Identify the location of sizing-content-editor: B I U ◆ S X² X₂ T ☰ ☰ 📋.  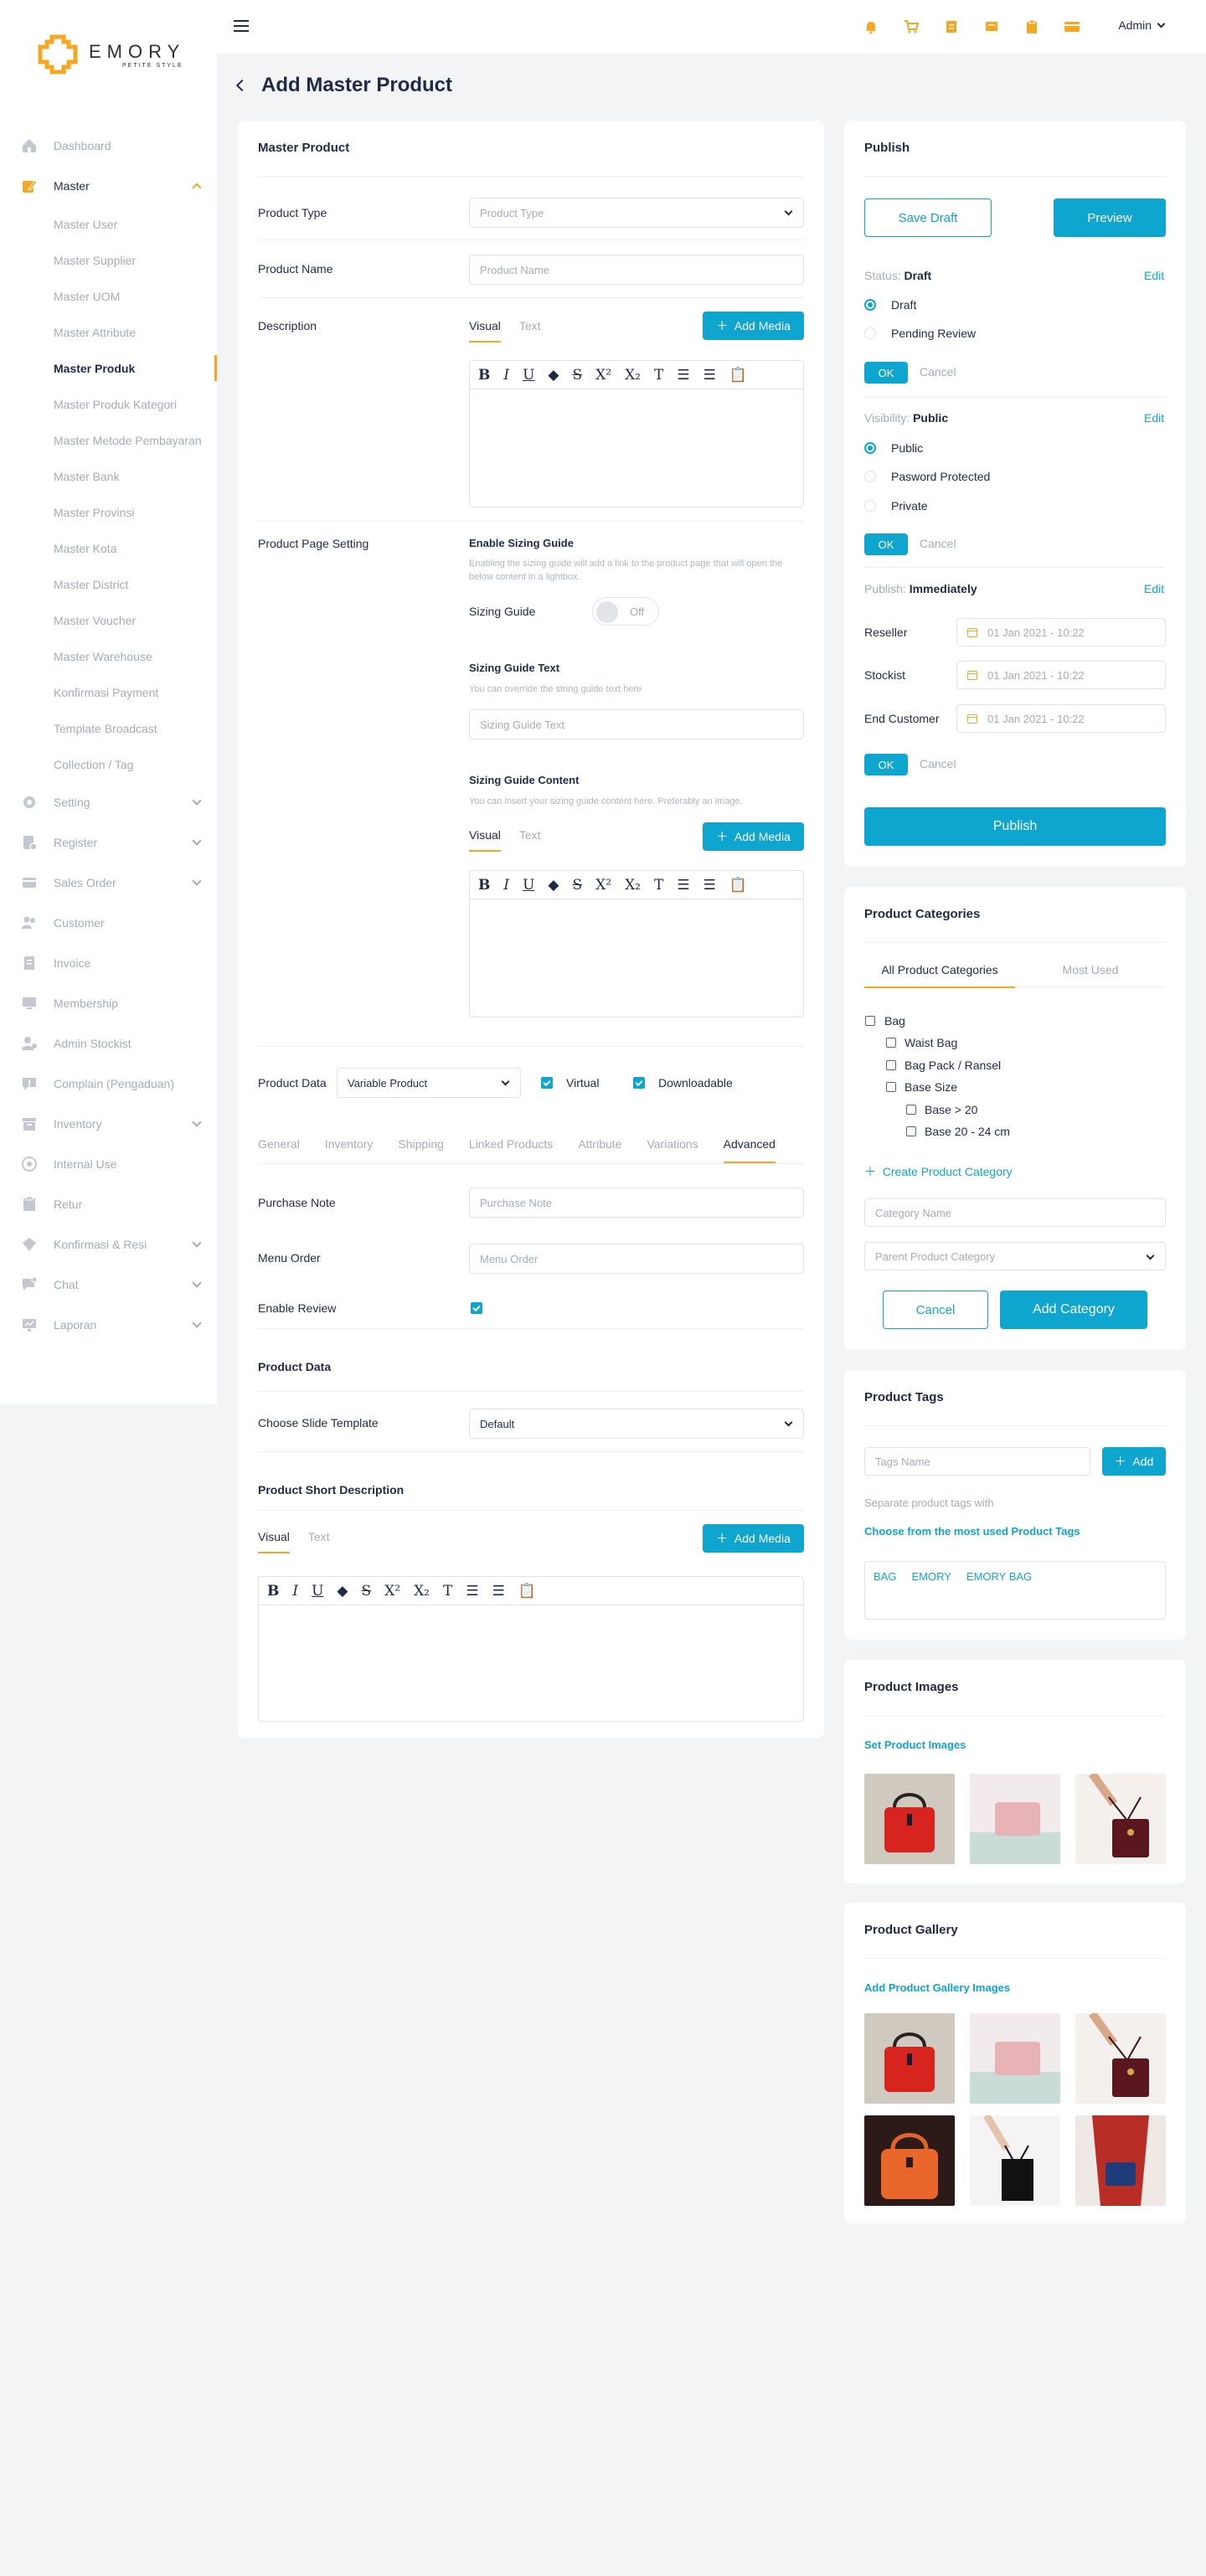
(636, 944).